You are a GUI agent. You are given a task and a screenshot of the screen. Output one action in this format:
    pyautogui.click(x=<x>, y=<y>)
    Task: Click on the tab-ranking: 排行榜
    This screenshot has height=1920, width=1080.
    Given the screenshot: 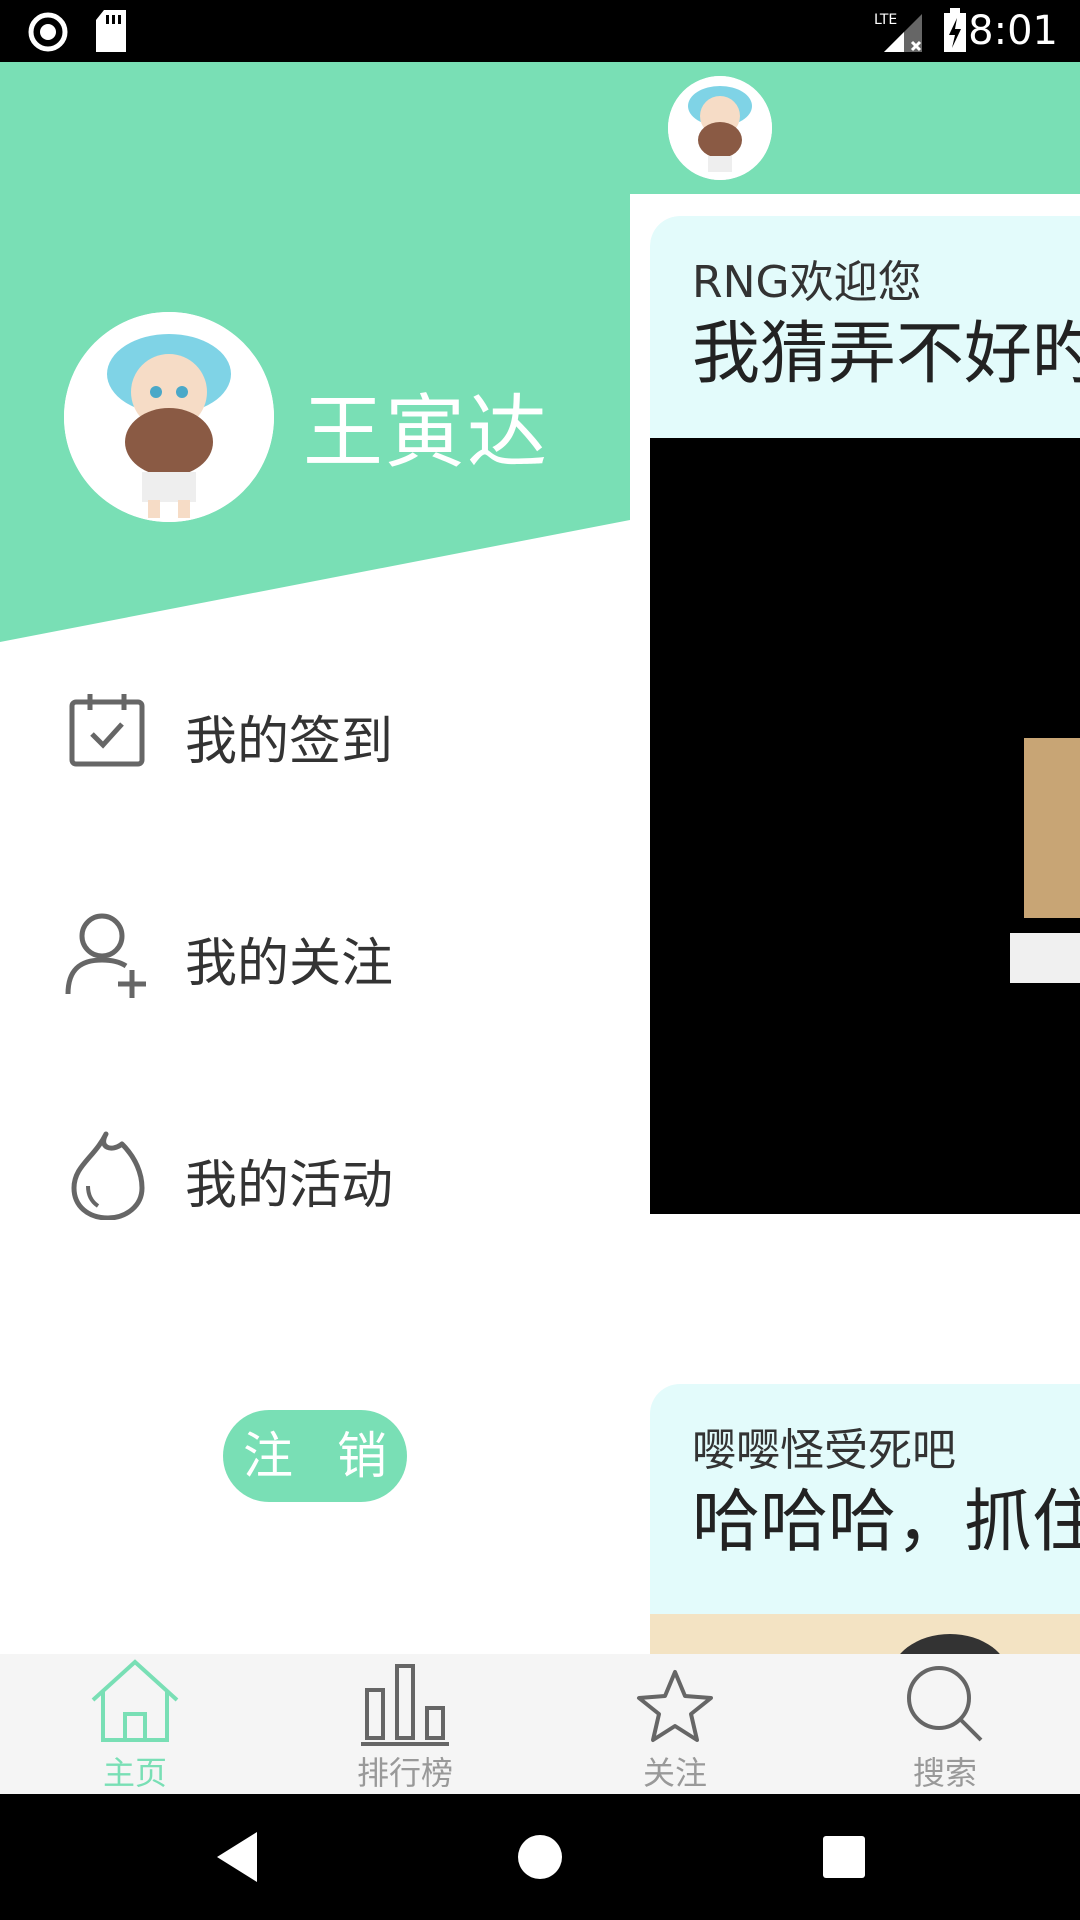 What is the action you would take?
    pyautogui.click(x=405, y=1724)
    